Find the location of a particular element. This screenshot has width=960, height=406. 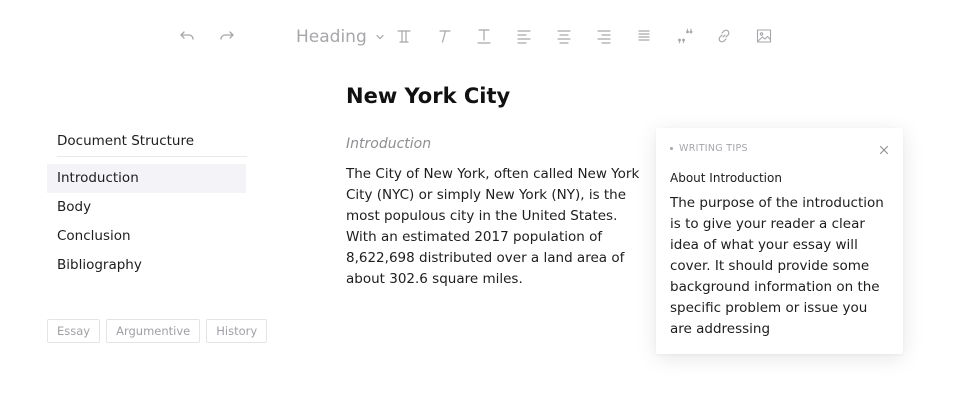

outline-item-body: Body is located at coordinates (146, 207).